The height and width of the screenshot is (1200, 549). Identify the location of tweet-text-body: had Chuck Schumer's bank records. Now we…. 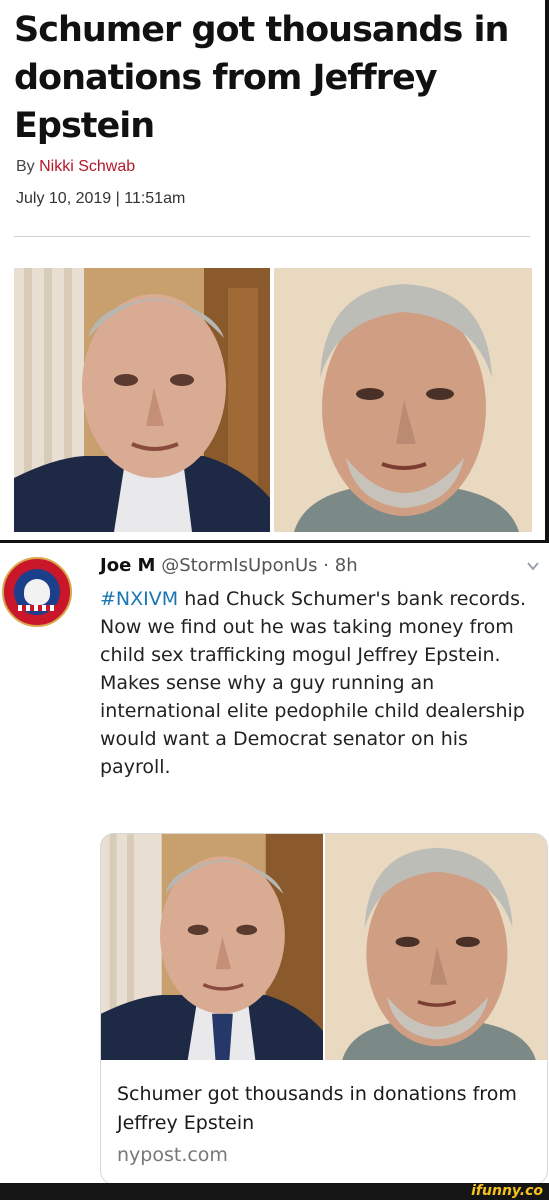
(313, 683).